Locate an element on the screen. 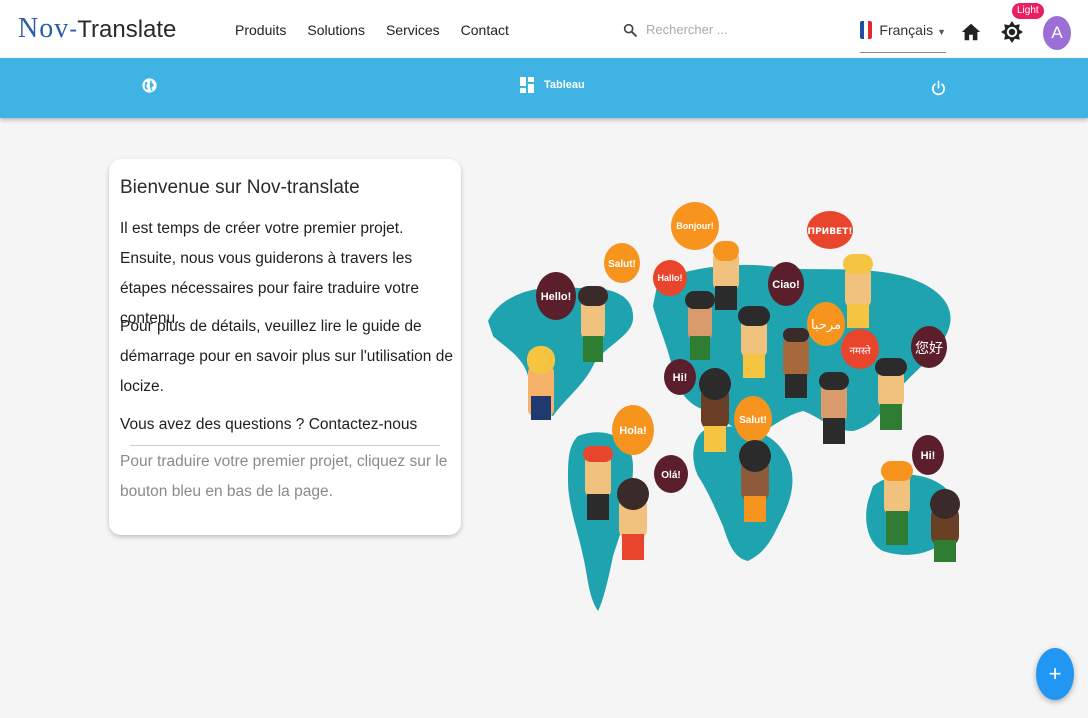 Image resolution: width=1088 pixels, height=718 pixels. language-label: Français is located at coordinates (906, 30).